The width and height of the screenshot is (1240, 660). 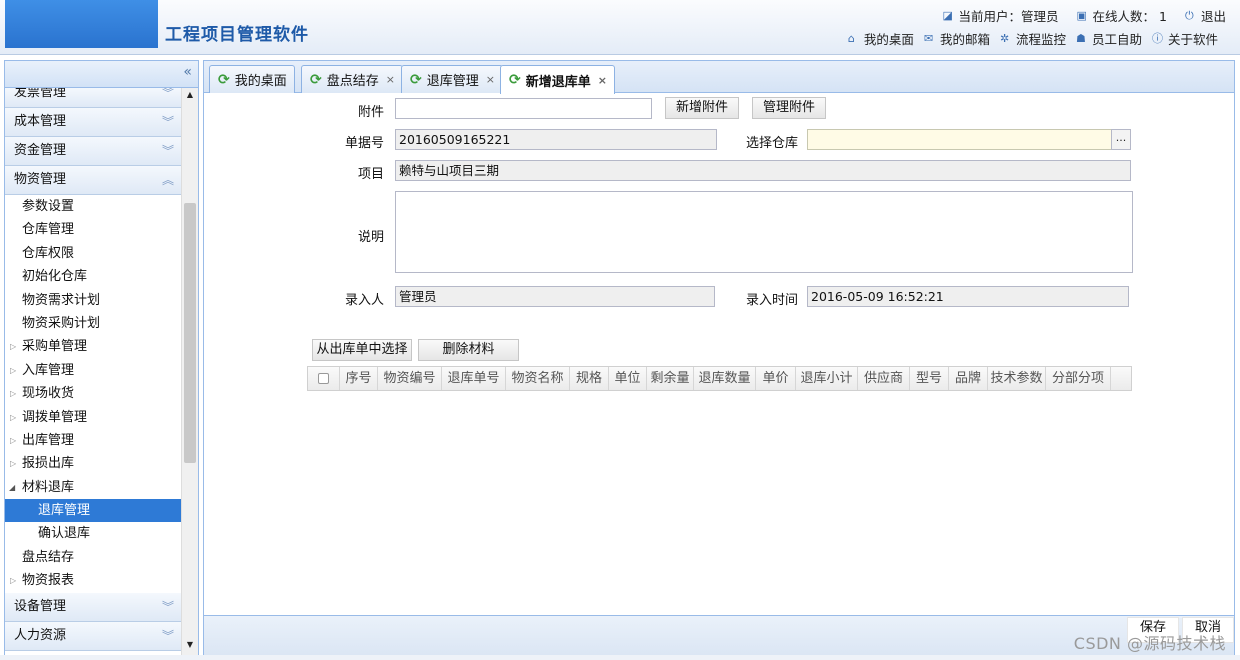 What do you see at coordinates (1149, 643) in the screenshot?
I see `csdn-watermark: CSDN @源码技术栈` at bounding box center [1149, 643].